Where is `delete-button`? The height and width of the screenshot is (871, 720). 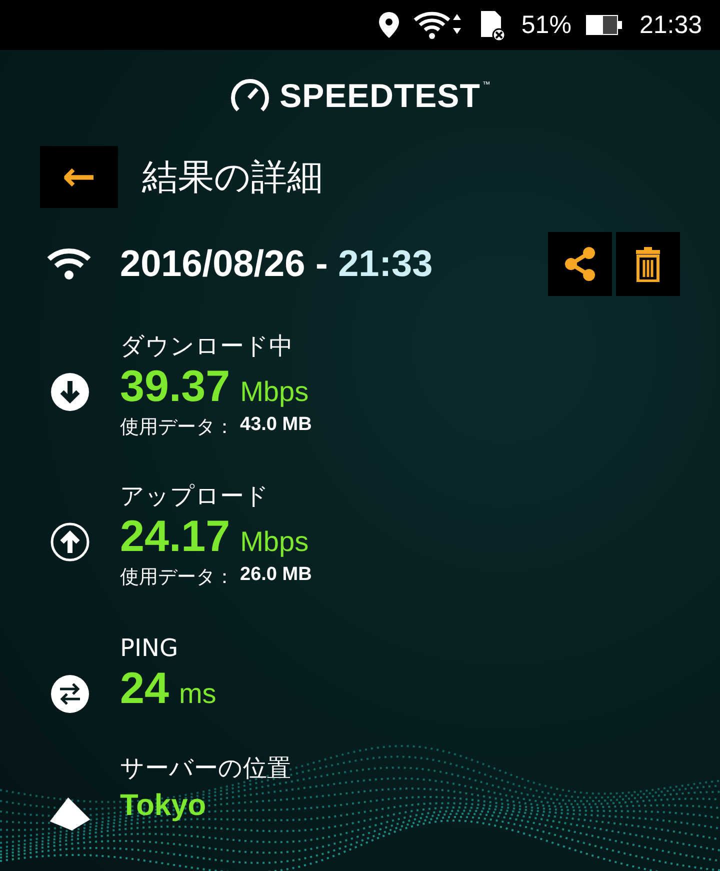
delete-button is located at coordinates (648, 264).